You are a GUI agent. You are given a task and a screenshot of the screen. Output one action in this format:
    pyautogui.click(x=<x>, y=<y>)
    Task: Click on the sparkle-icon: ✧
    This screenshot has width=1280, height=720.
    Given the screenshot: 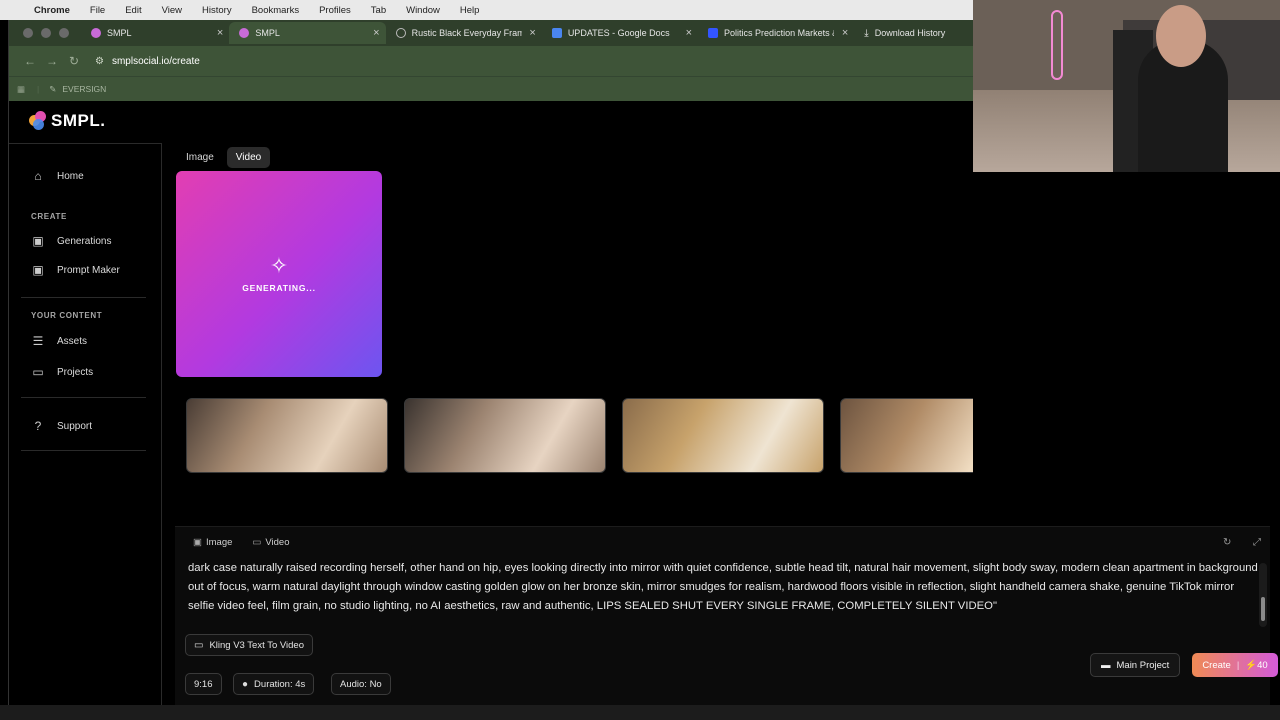 What is the action you would take?
    pyautogui.click(x=279, y=265)
    